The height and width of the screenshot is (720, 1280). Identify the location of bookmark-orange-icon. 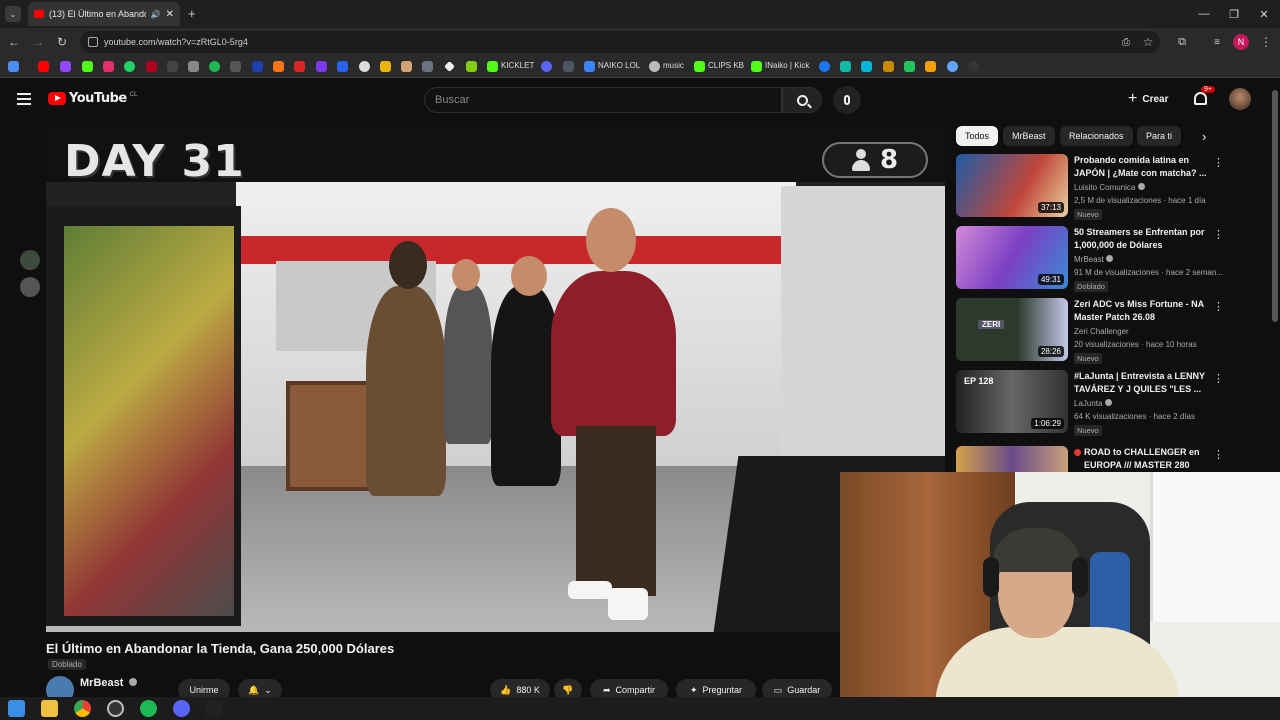
(278, 66).